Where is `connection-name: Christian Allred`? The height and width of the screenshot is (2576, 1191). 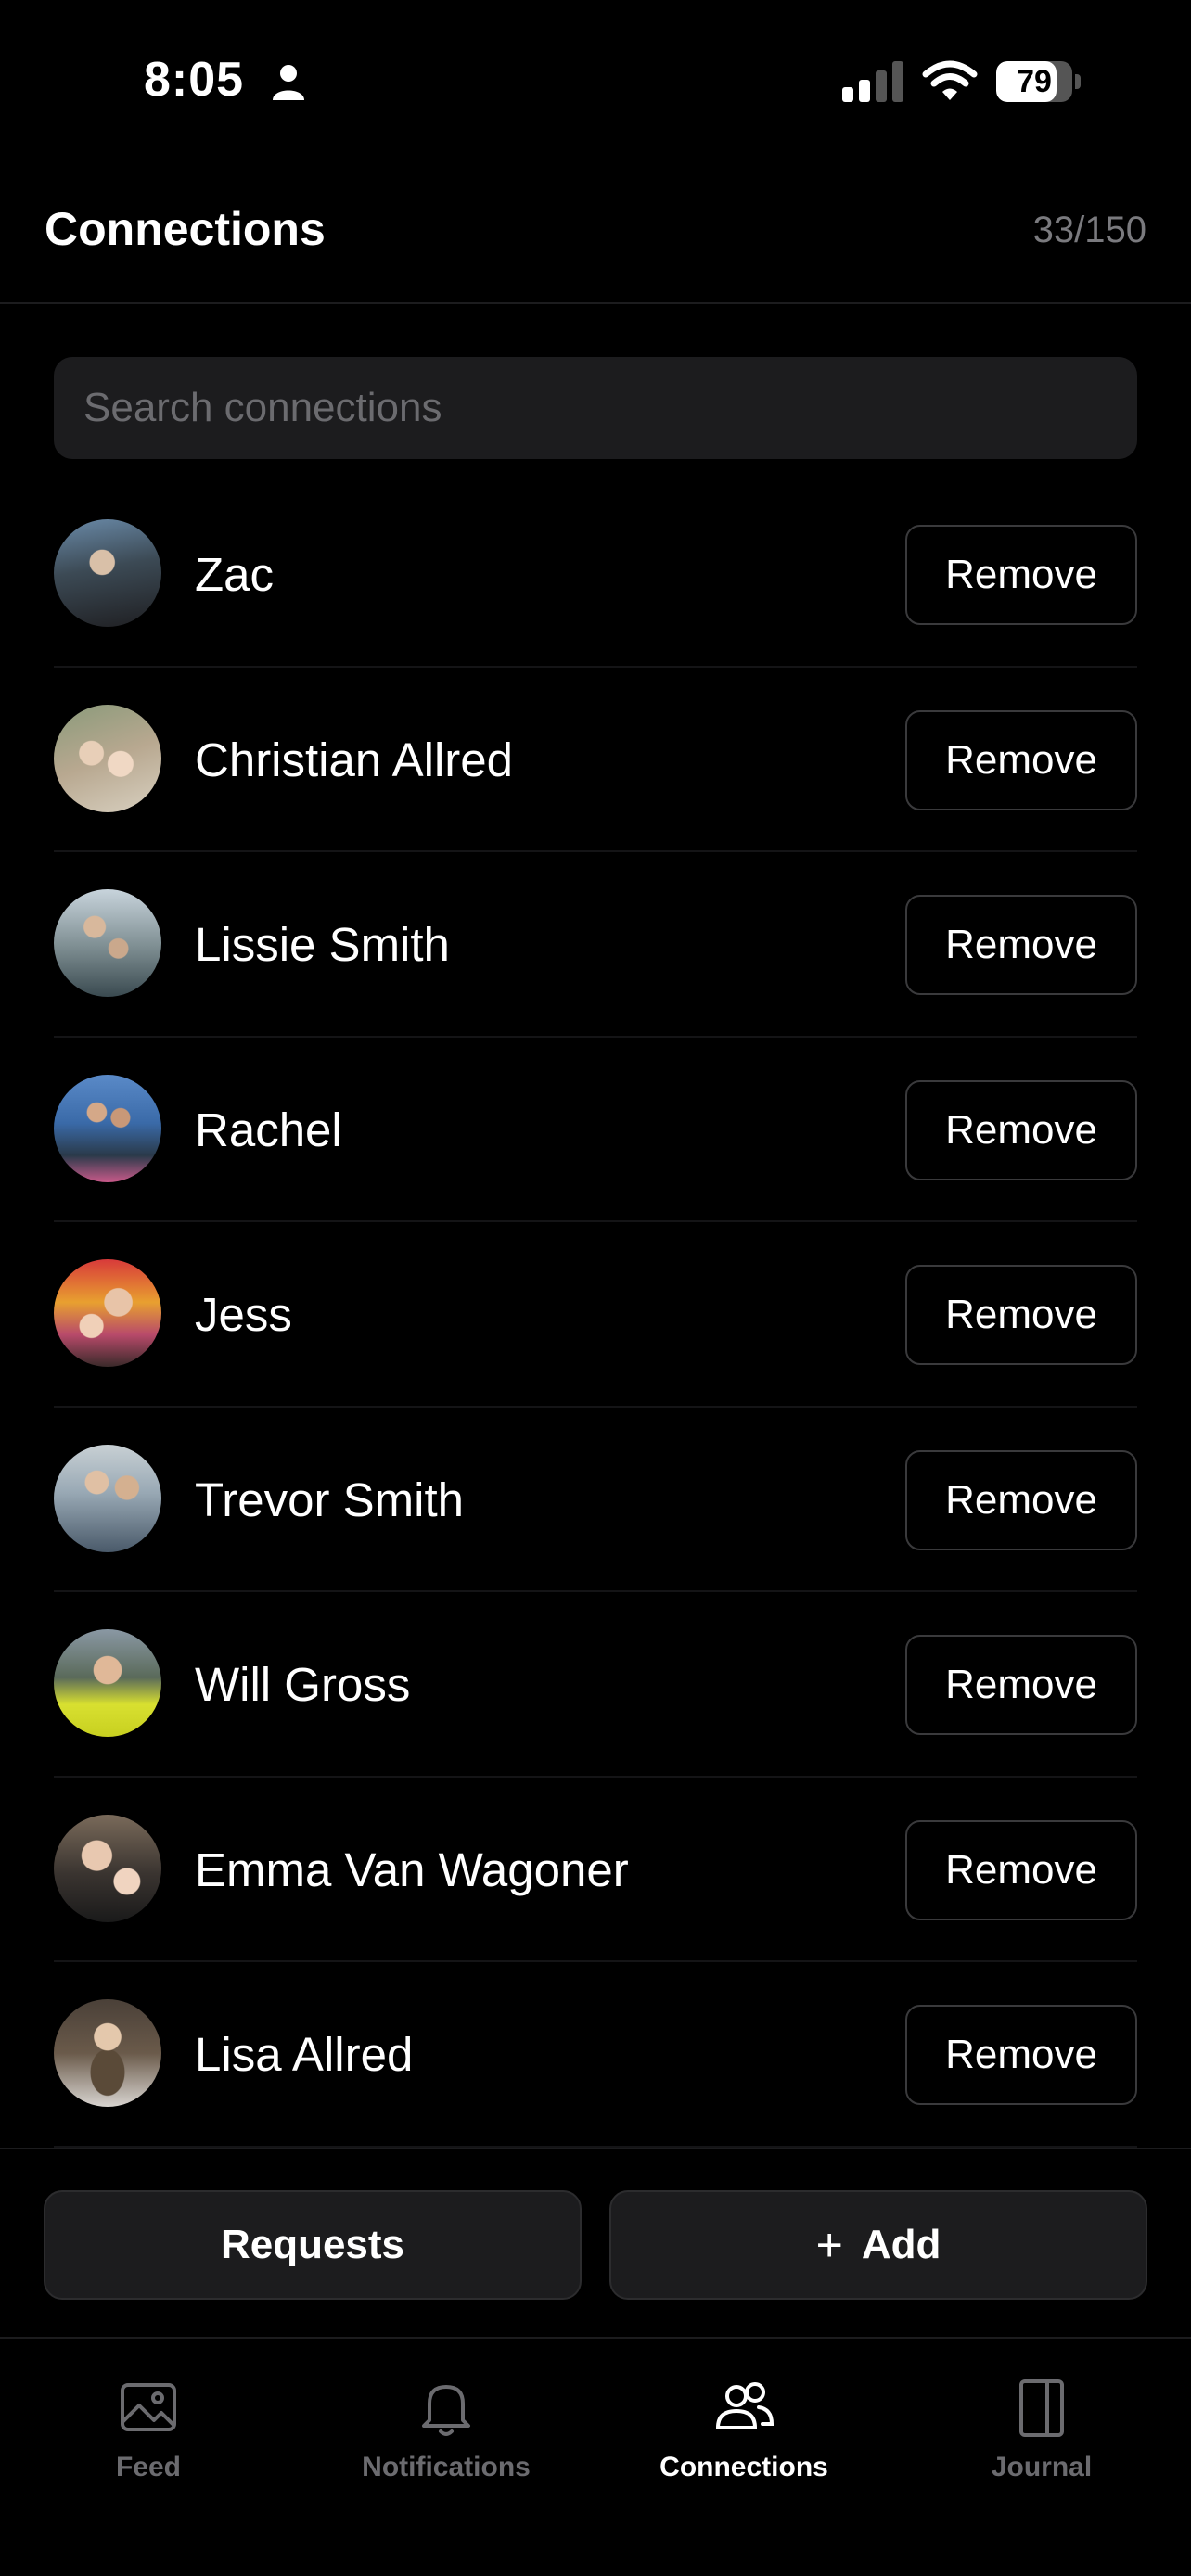 connection-name: Christian Allred is located at coordinates (354, 760).